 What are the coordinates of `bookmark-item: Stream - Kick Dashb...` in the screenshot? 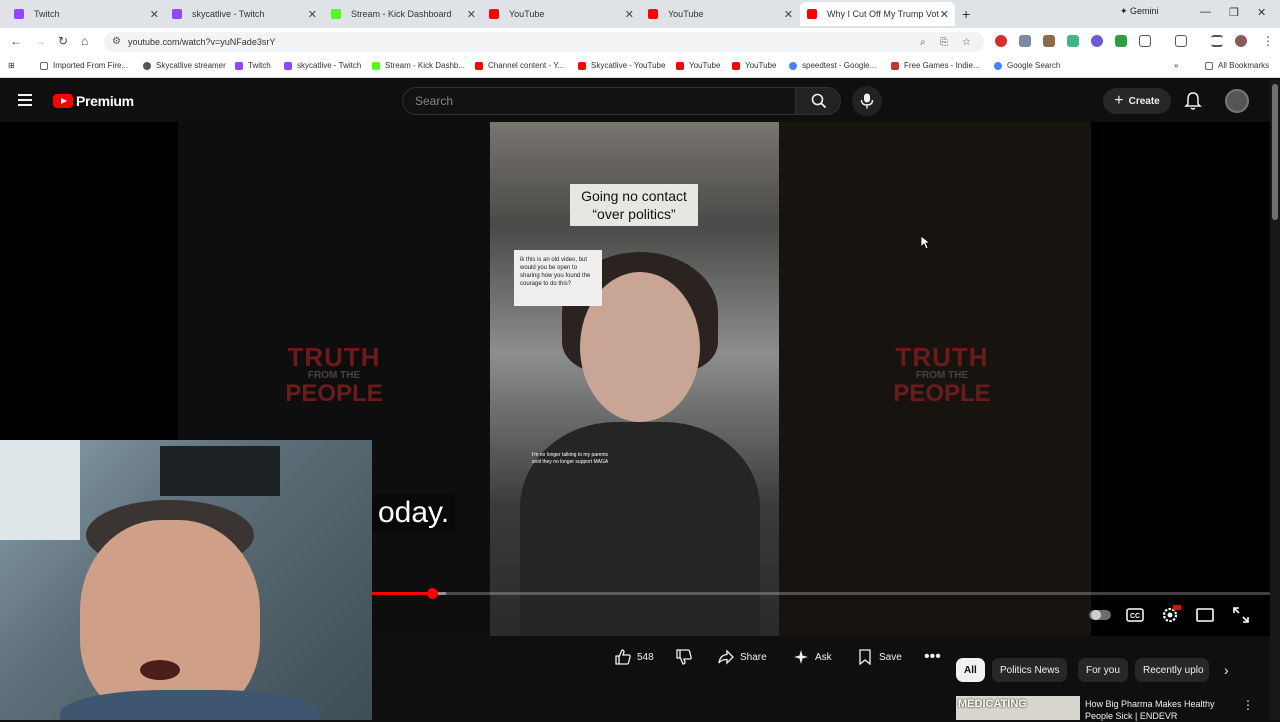 It's located at (418, 65).